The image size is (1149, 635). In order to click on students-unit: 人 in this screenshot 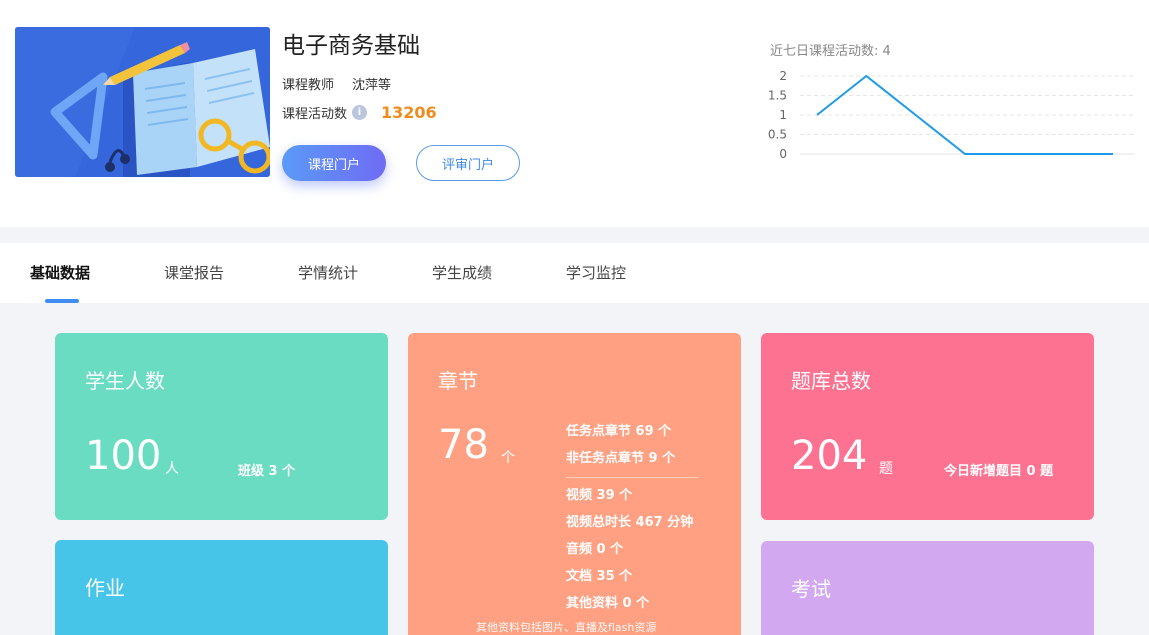, I will do `click(172, 469)`.